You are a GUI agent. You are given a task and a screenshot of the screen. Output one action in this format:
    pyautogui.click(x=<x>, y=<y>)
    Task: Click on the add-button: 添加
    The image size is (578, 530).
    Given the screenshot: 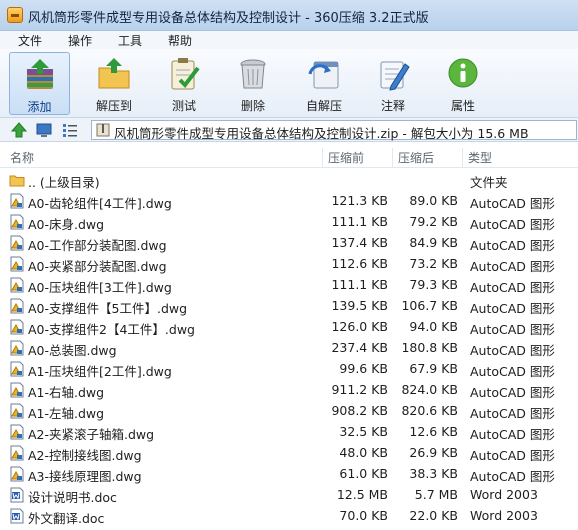 What is the action you would take?
    pyautogui.click(x=39, y=83)
    